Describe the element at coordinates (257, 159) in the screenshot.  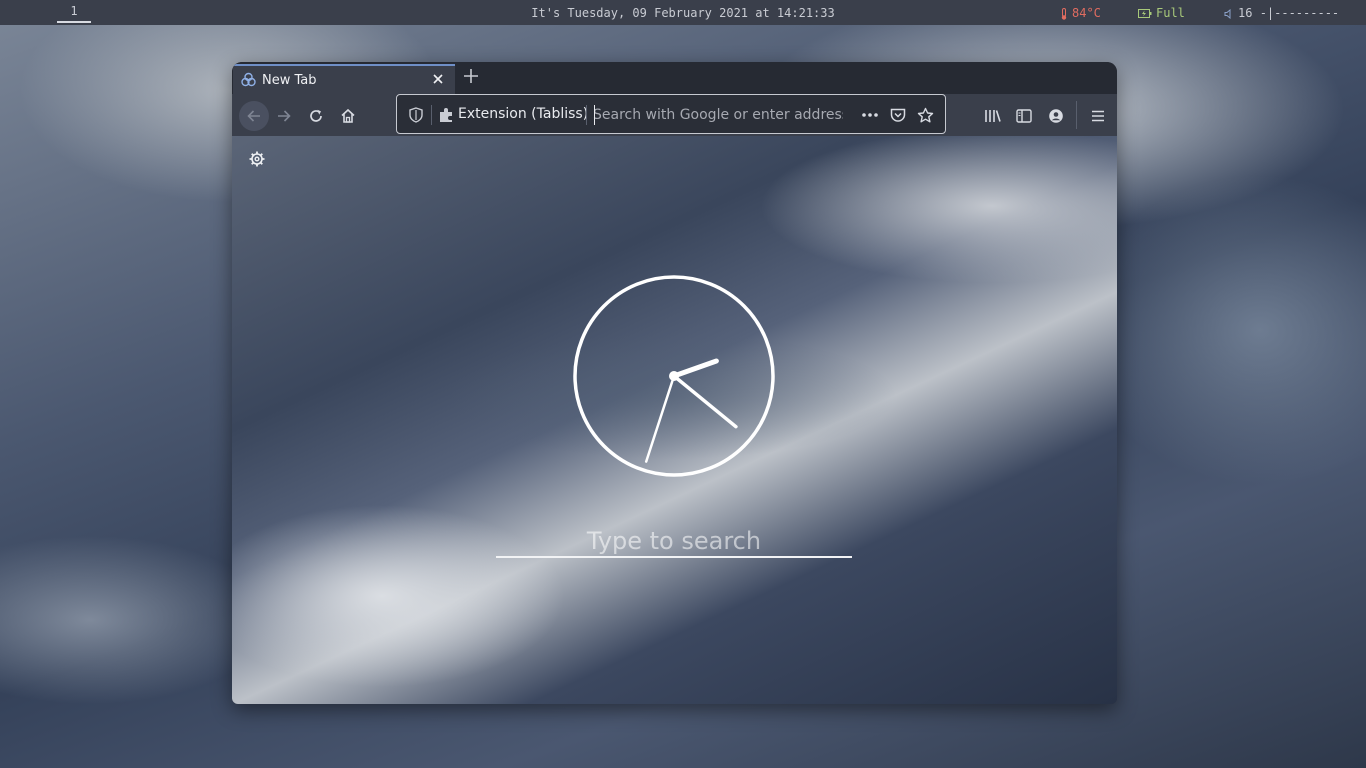
I see `gear-icon` at that location.